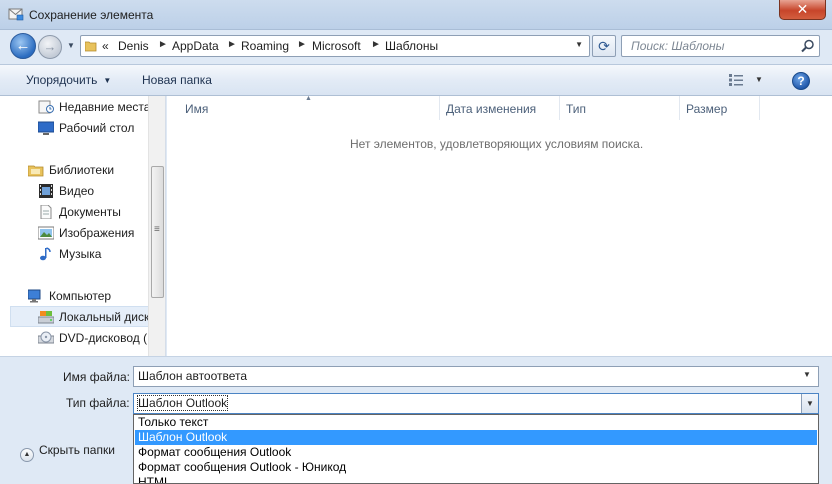 This screenshot has height=484, width=832. Describe the element at coordinates (46, 337) in the screenshot. I see `dvd-drive-icon` at that location.